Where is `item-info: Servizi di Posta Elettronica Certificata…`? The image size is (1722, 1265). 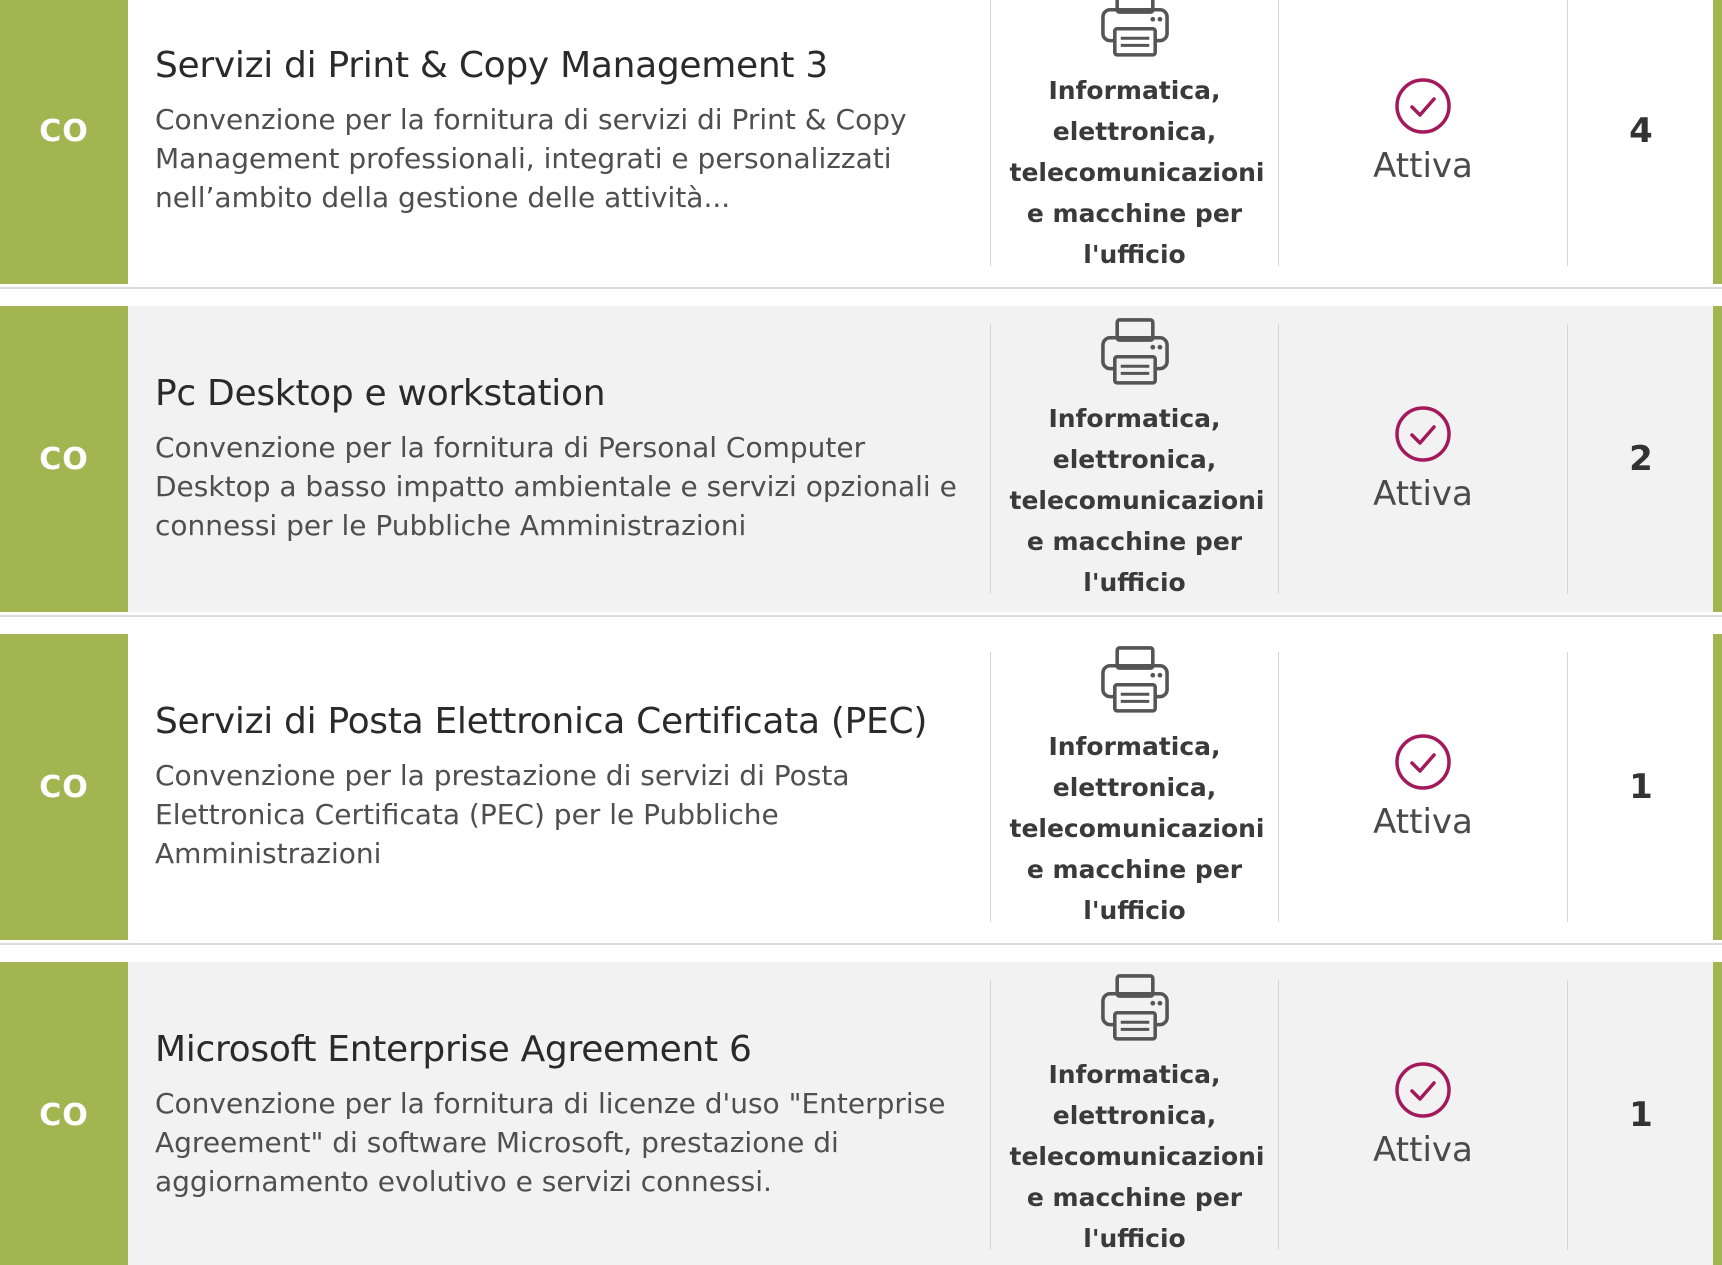 item-info: Servizi di Posta Elettronica Certificata… is located at coordinates (559, 787).